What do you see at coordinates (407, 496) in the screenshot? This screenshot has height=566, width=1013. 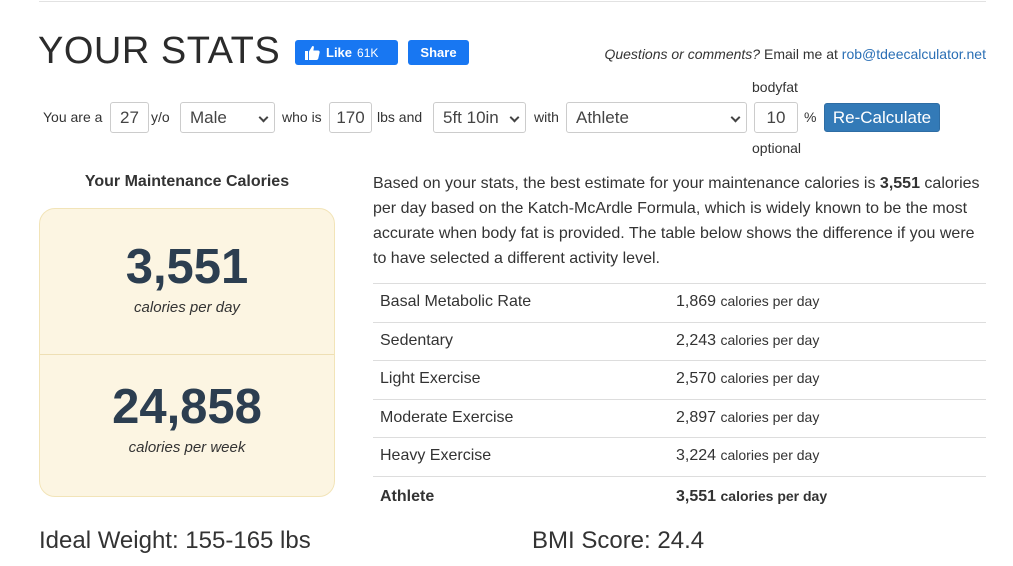 I see `activity-name: Athlete` at bounding box center [407, 496].